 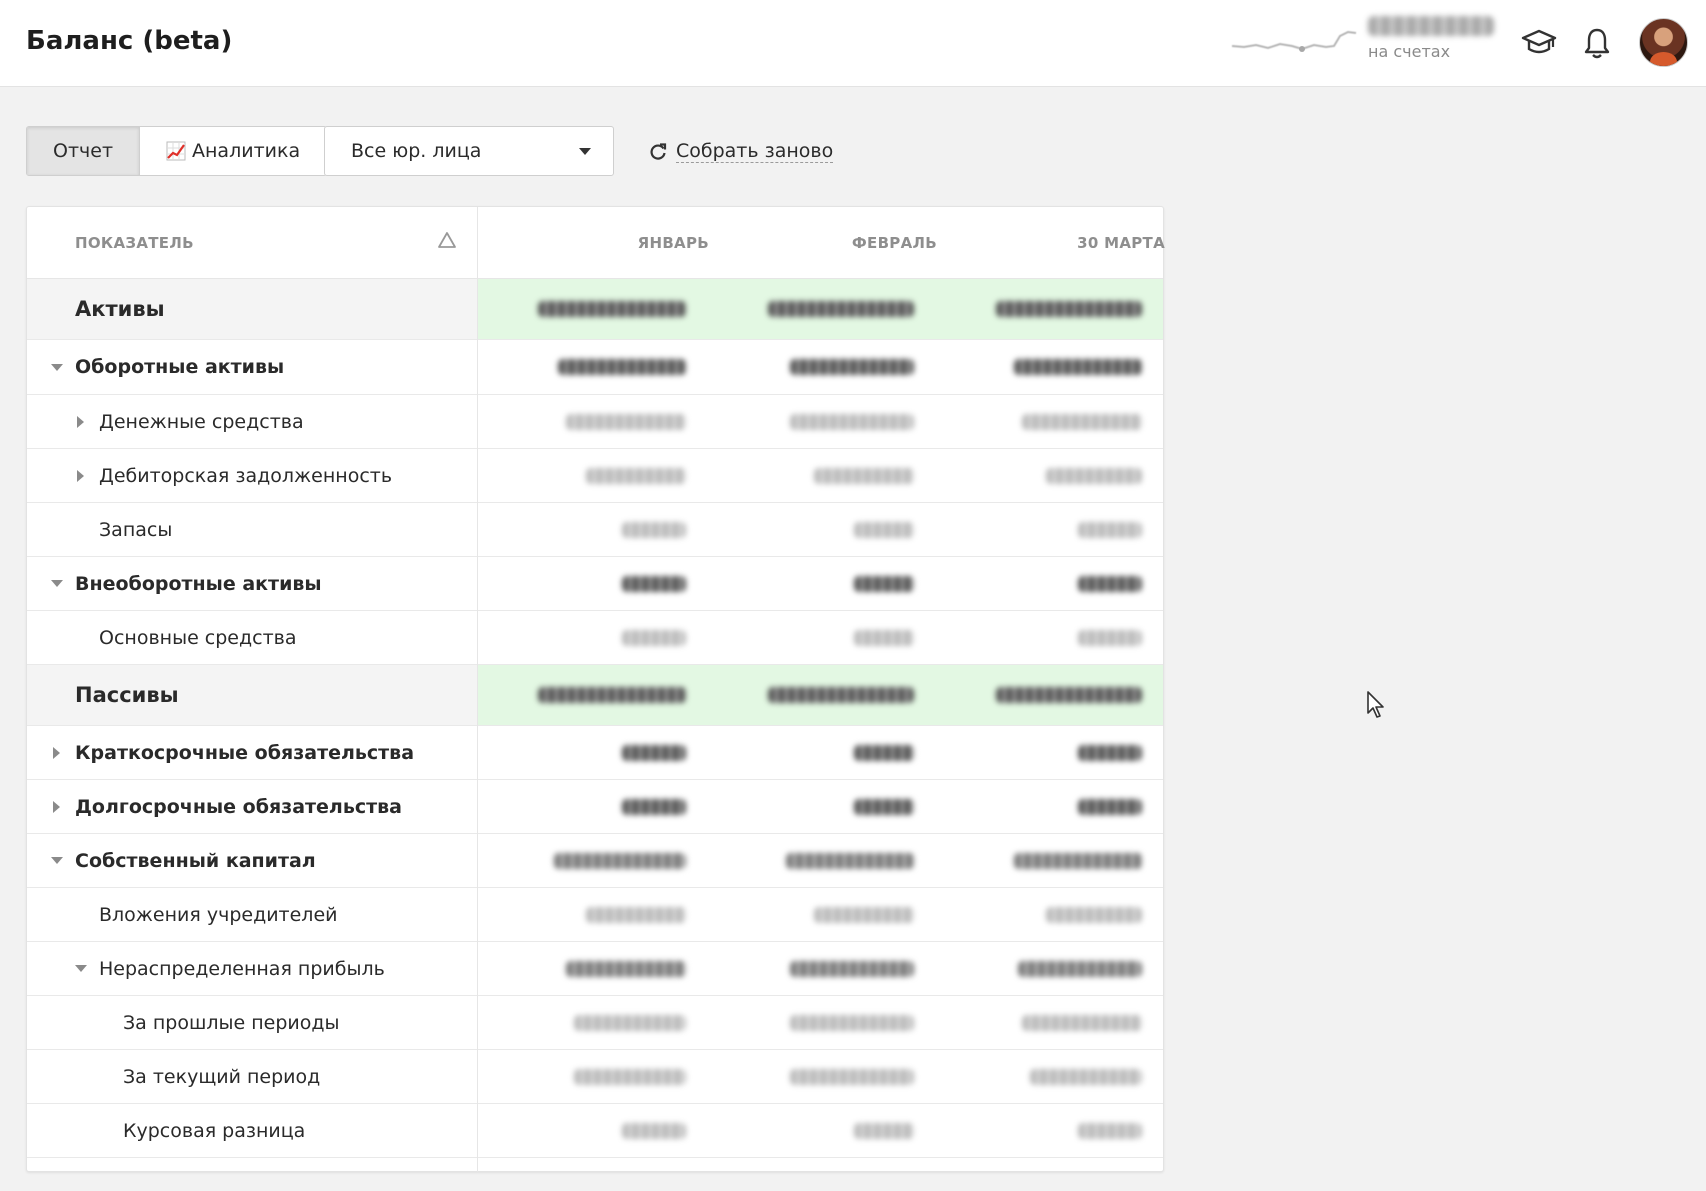 What do you see at coordinates (195, 860) in the screenshot?
I see `row-label: Собственный капитал` at bounding box center [195, 860].